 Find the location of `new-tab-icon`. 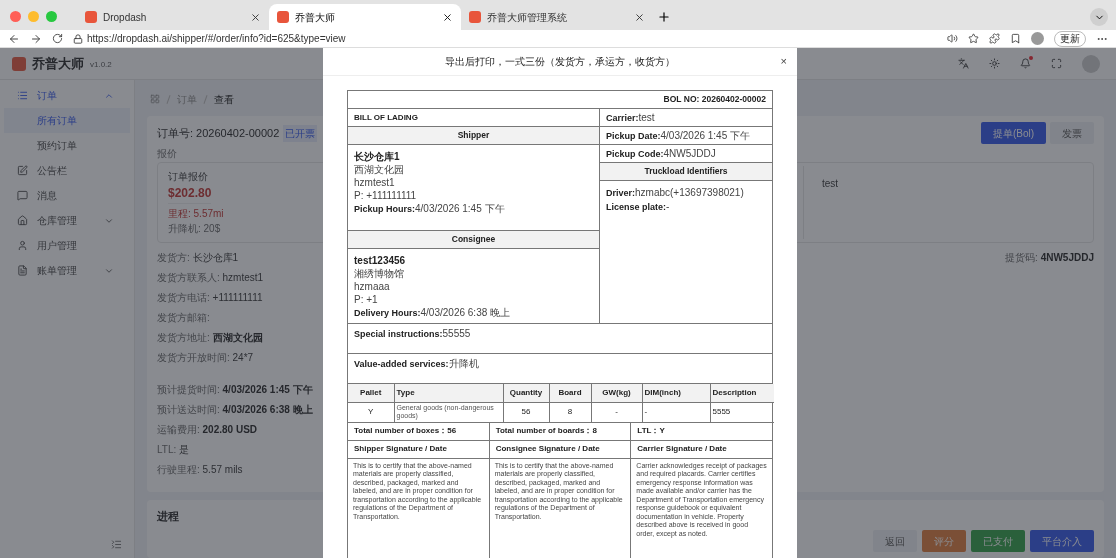

new-tab-icon is located at coordinates (664, 17).